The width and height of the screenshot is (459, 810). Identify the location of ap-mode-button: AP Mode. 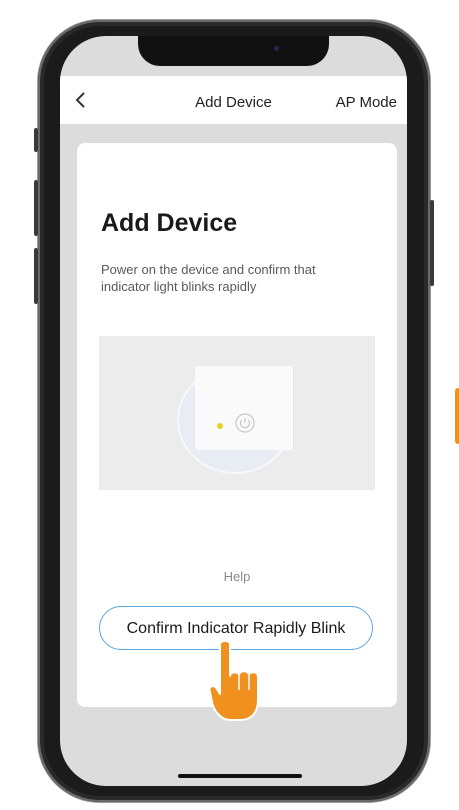
(366, 102).